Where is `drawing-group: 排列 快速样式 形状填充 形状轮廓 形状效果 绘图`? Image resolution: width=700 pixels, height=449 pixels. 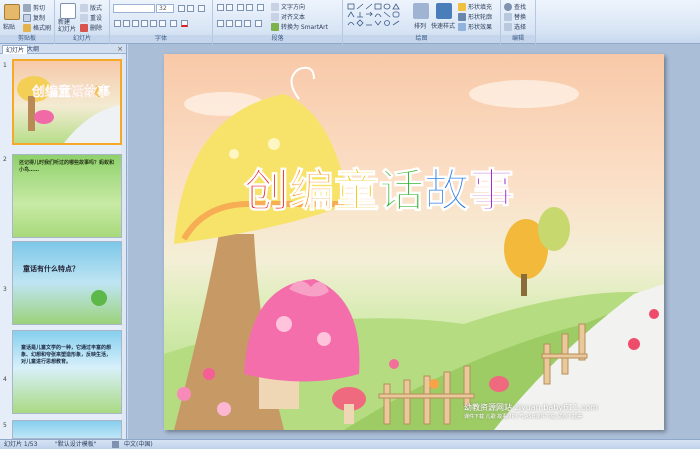
drawing-group: 排列 快速样式 形状填充 形状轮廓 形状效果 绘图 is located at coordinates (422, 22).